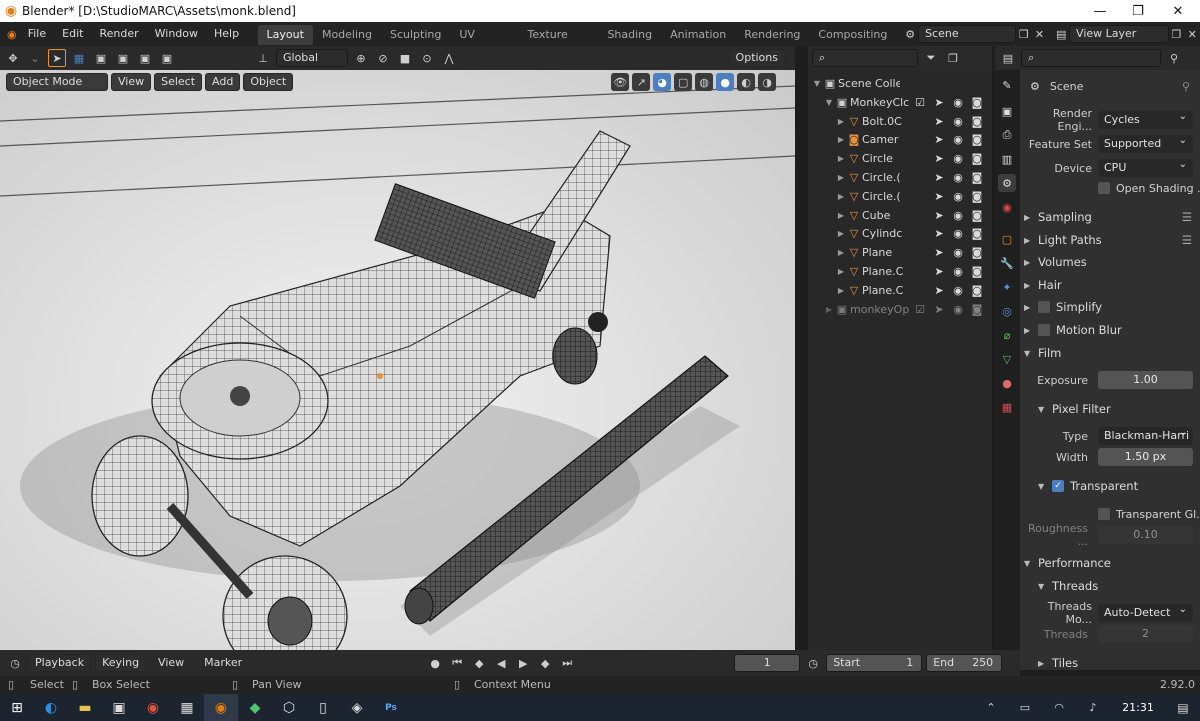 The width and height of the screenshot is (1200, 721). I want to click on proportional-edit-icon: ⊙, so click(427, 58).